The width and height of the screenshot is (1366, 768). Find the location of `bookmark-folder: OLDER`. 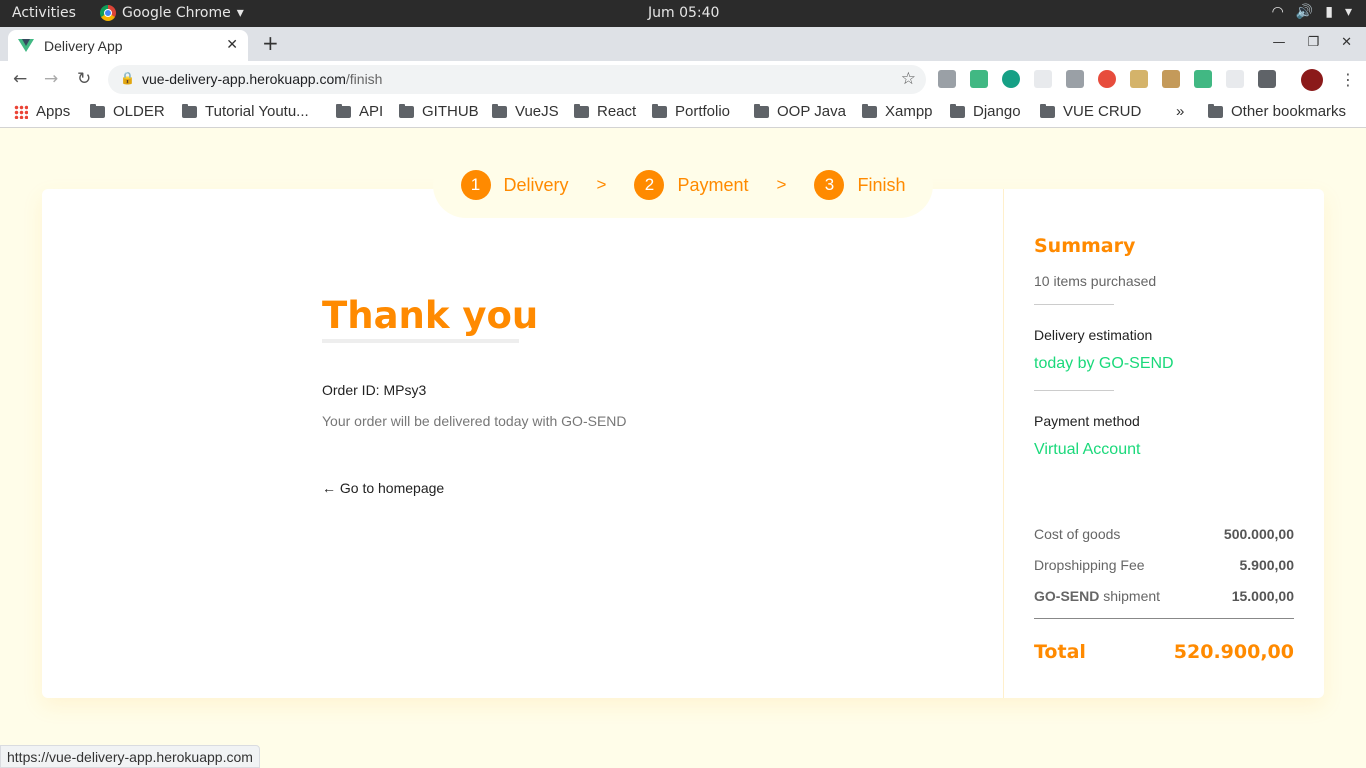

bookmark-folder: OLDER is located at coordinates (127, 111).